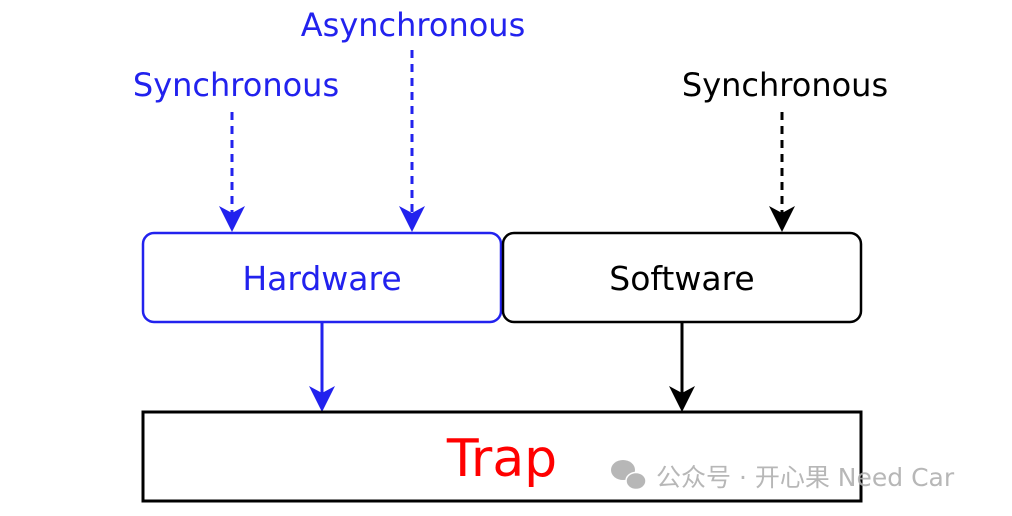 Image resolution: width=1012 pixels, height=516 pixels. What do you see at coordinates (232, 172) in the screenshot?
I see `sync-hardware-arrow` at bounding box center [232, 172].